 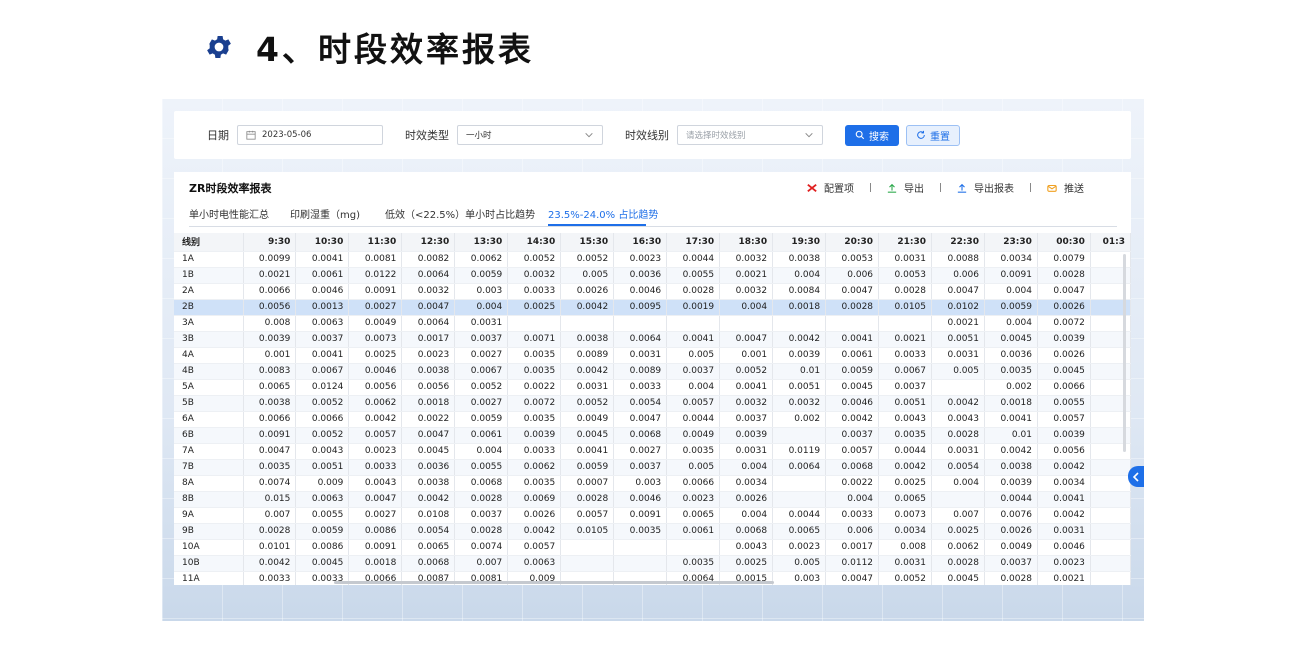 I want to click on report-title: ZR时段效率报表, so click(x=230, y=188).